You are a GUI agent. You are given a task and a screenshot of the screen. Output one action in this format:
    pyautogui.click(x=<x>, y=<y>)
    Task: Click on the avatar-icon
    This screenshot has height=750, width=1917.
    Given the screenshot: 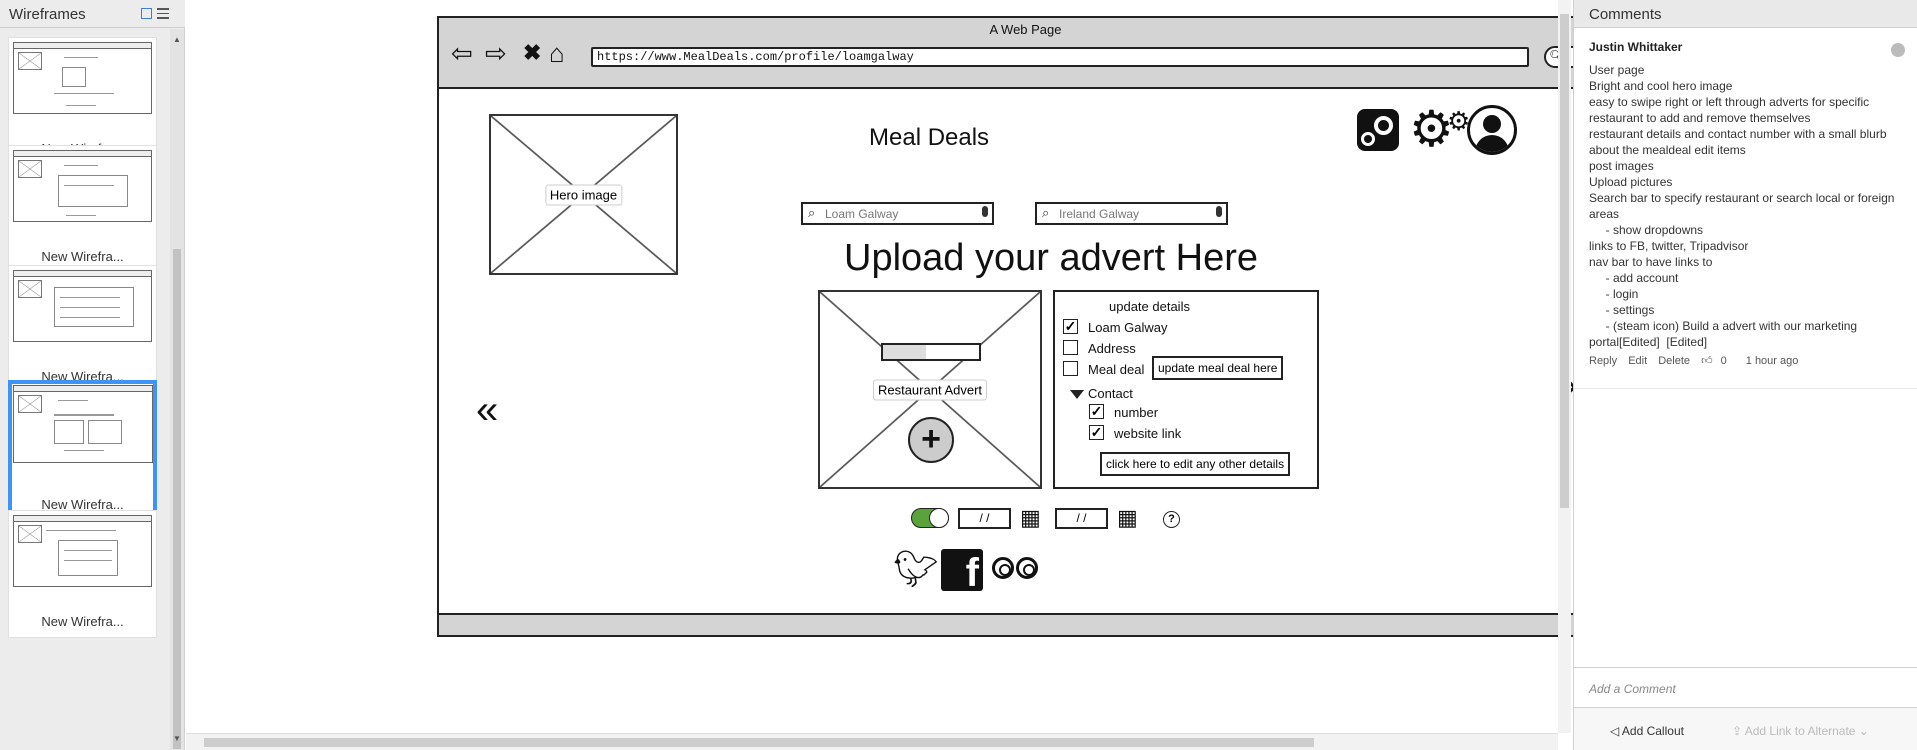 What is the action you would take?
    pyautogui.click(x=1492, y=130)
    